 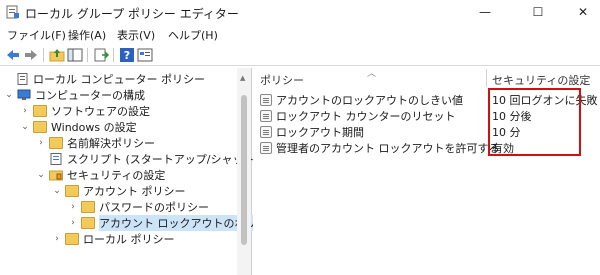 What do you see at coordinates (129, 239) in the screenshot?
I see `tree-item-label: ローカル ポリシー` at bounding box center [129, 239].